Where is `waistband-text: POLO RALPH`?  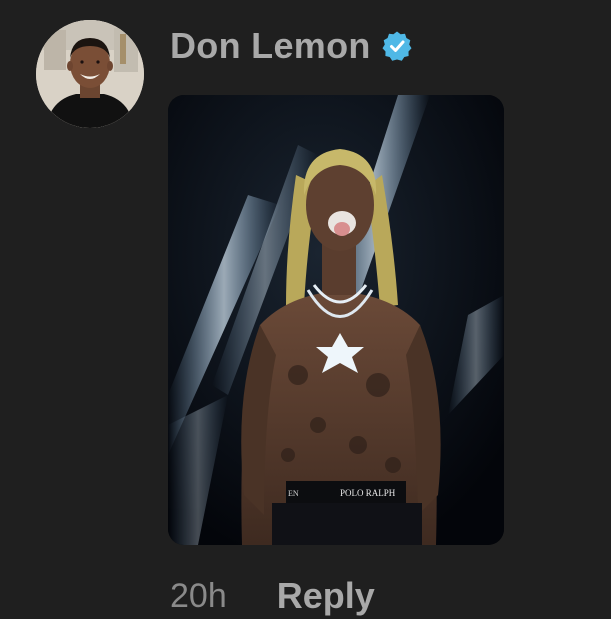
waistband-text: POLO RALPH is located at coordinates (368, 493).